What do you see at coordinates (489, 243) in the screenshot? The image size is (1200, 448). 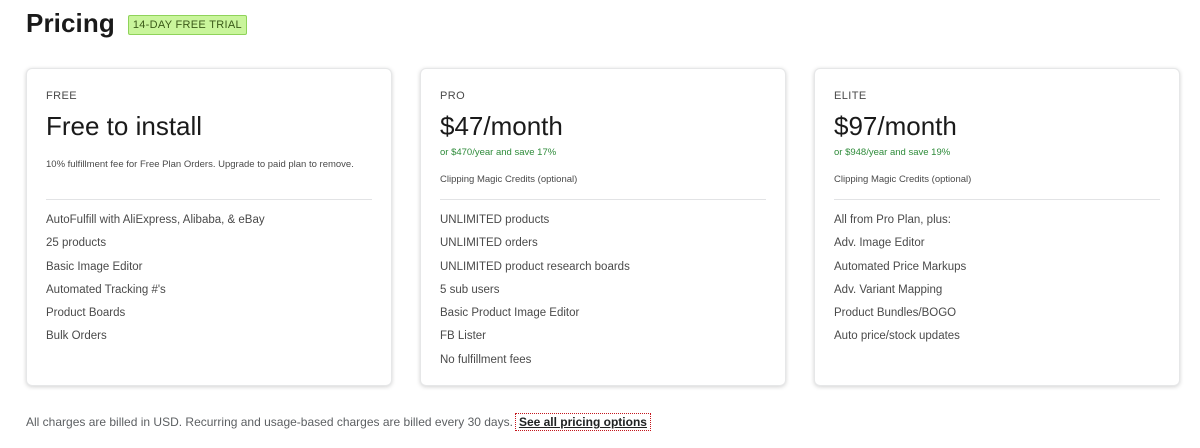 I see `feature-item: UNLIMITED orders` at bounding box center [489, 243].